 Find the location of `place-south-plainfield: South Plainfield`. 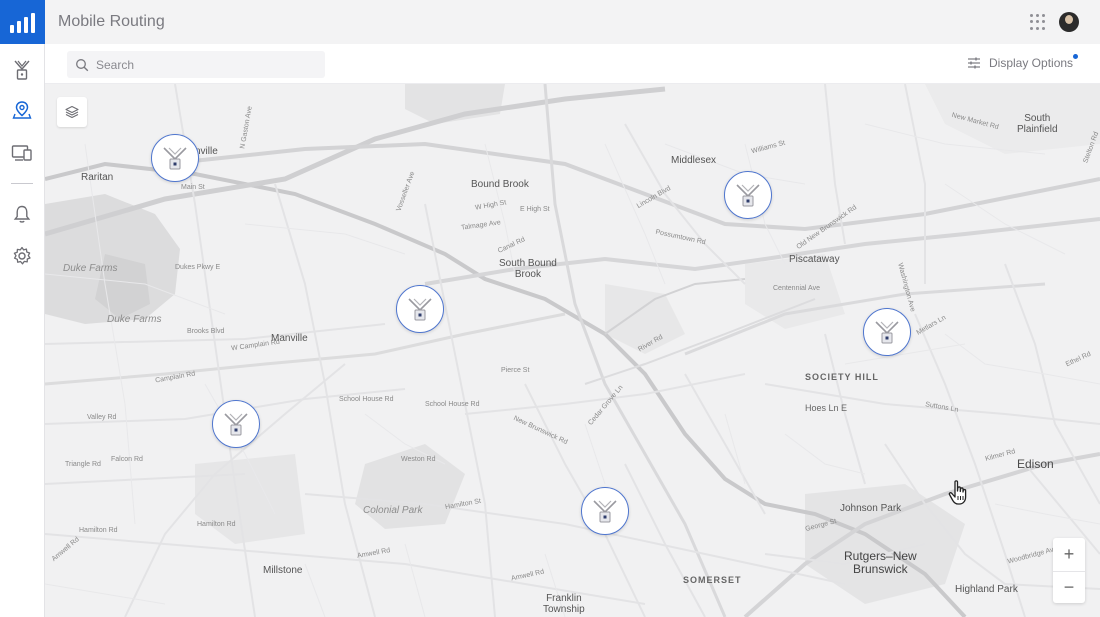

place-south-plainfield: South Plainfield is located at coordinates (1037, 124).